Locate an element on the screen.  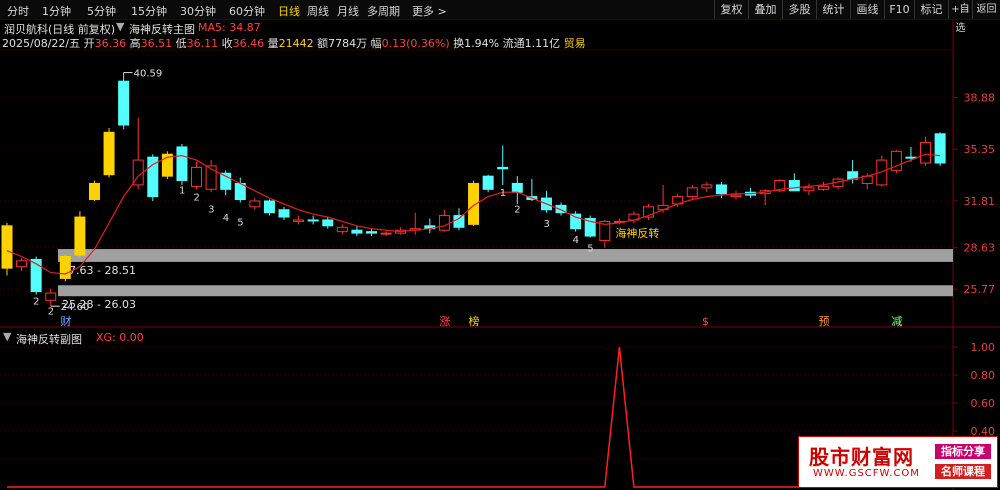
watermark-url: WWW.GSCFW.COM is located at coordinates (866, 473).